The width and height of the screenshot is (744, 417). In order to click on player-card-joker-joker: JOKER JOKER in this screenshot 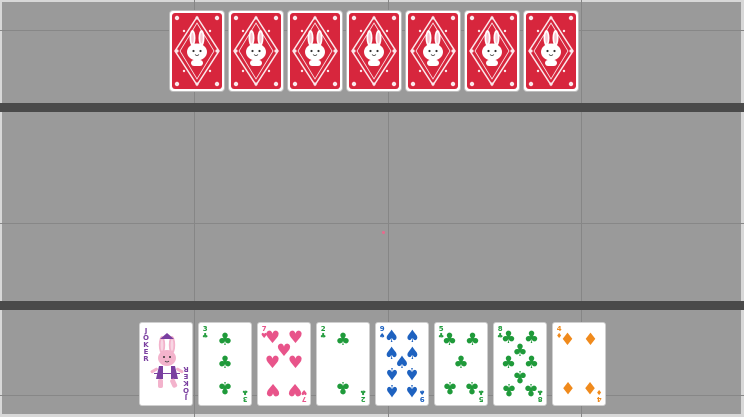, I will do `click(166, 364)`.